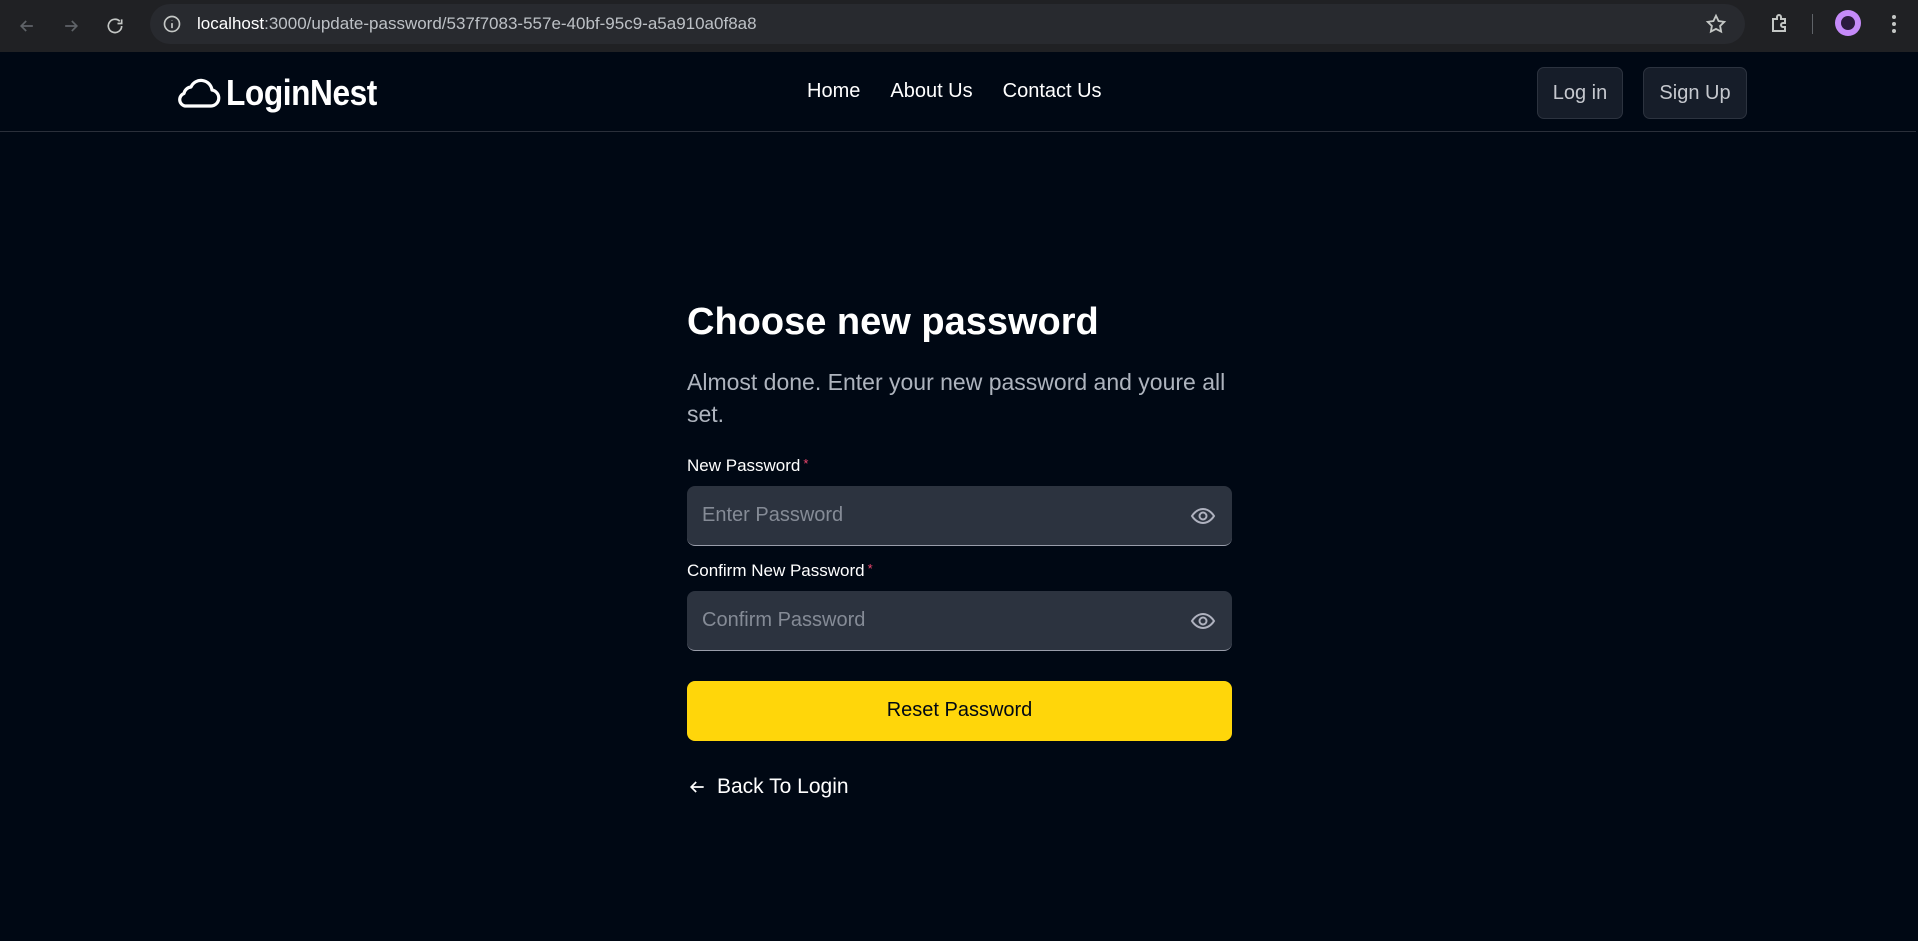 Image resolution: width=1918 pixels, height=941 pixels. I want to click on extensions-puzzle-icon, so click(1780, 23).